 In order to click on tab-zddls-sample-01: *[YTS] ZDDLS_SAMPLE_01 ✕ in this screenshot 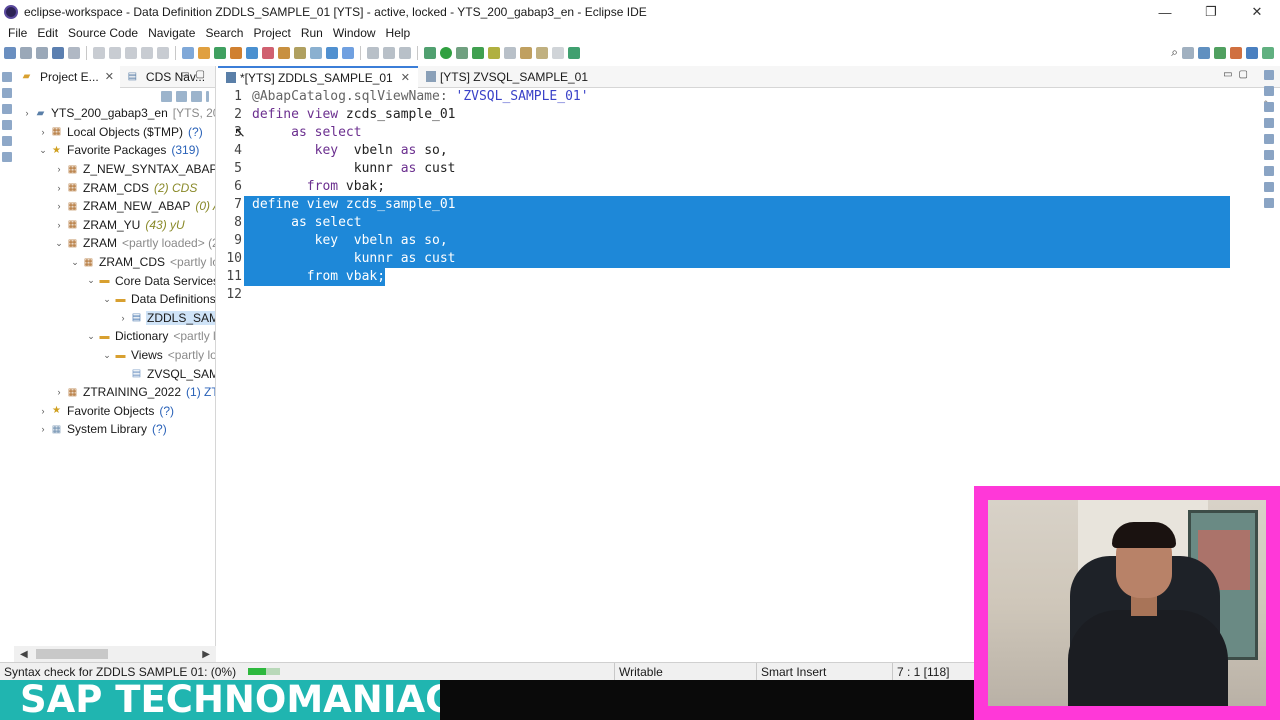, I will do `click(318, 76)`.